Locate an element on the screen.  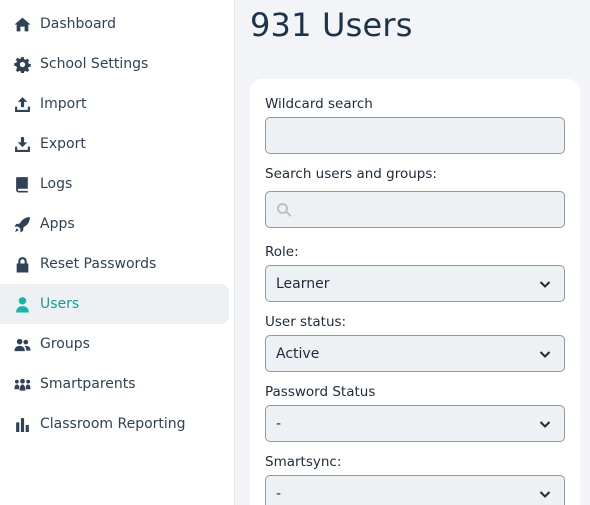
home-icon is located at coordinates (22, 24).